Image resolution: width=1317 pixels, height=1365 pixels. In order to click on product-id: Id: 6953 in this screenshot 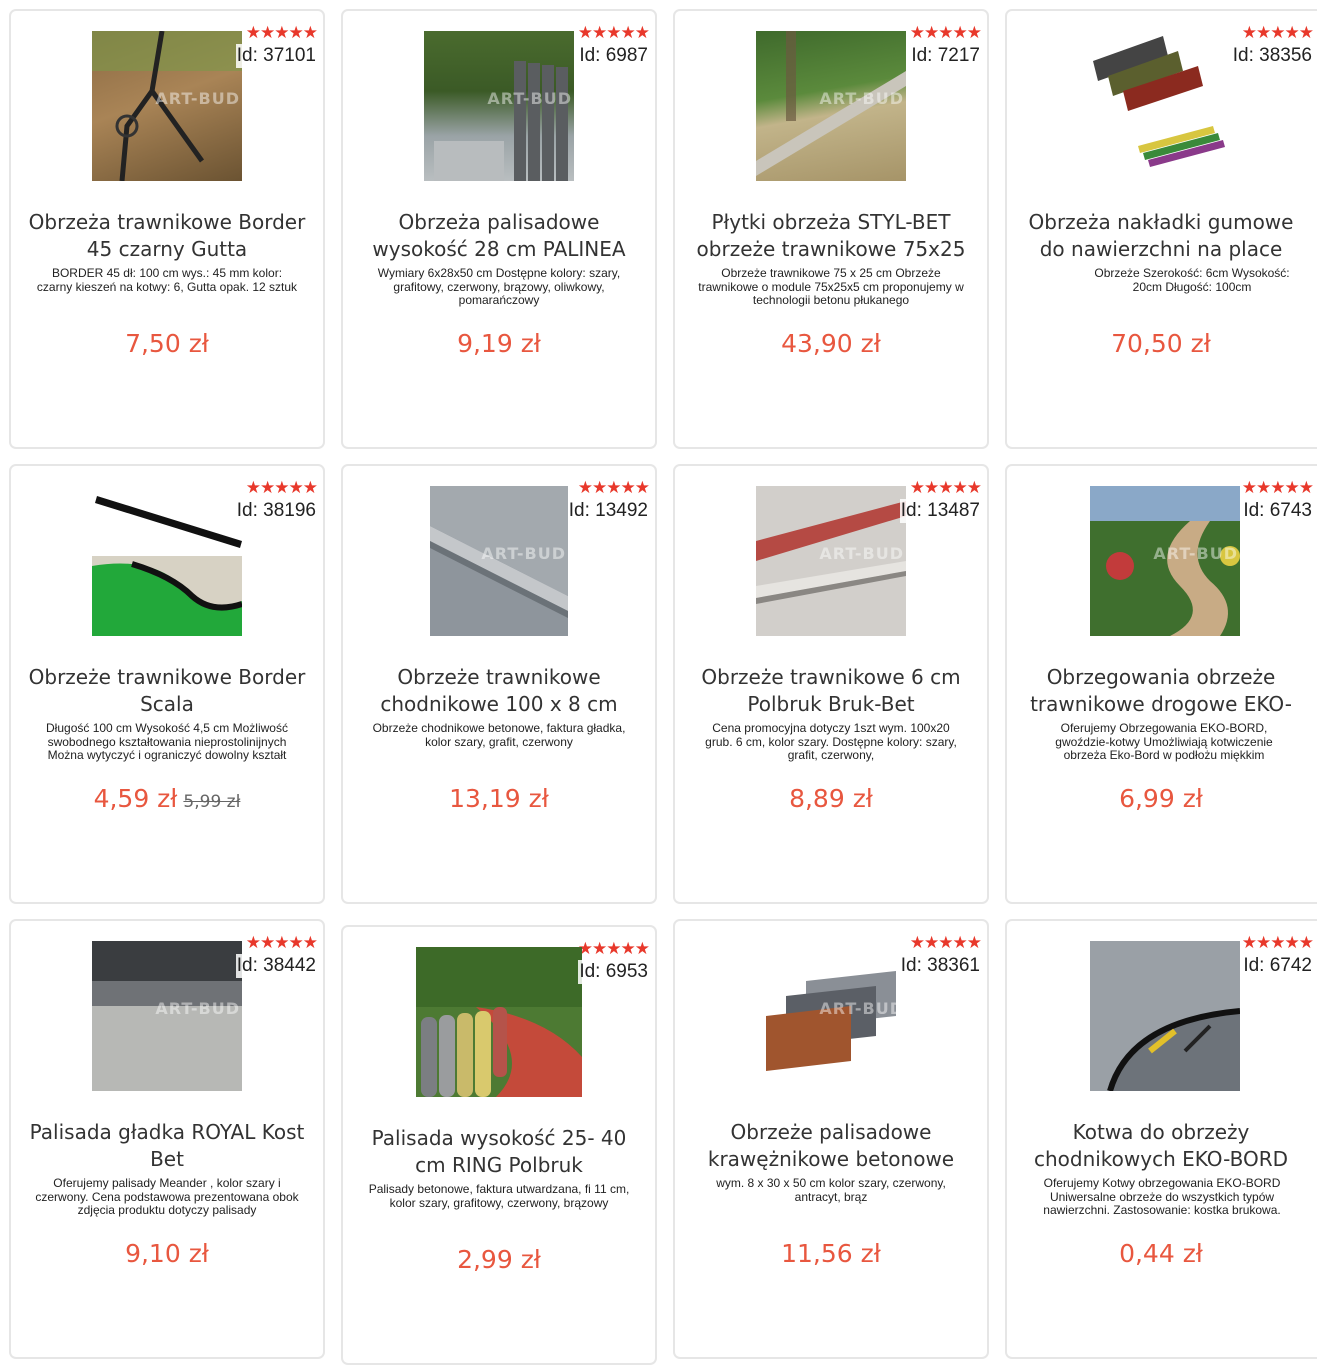, I will do `click(613, 972)`.